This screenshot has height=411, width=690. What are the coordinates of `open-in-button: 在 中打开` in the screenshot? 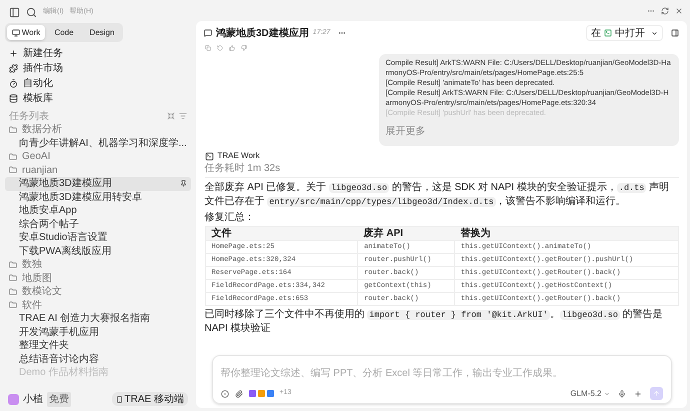 It's located at (624, 33).